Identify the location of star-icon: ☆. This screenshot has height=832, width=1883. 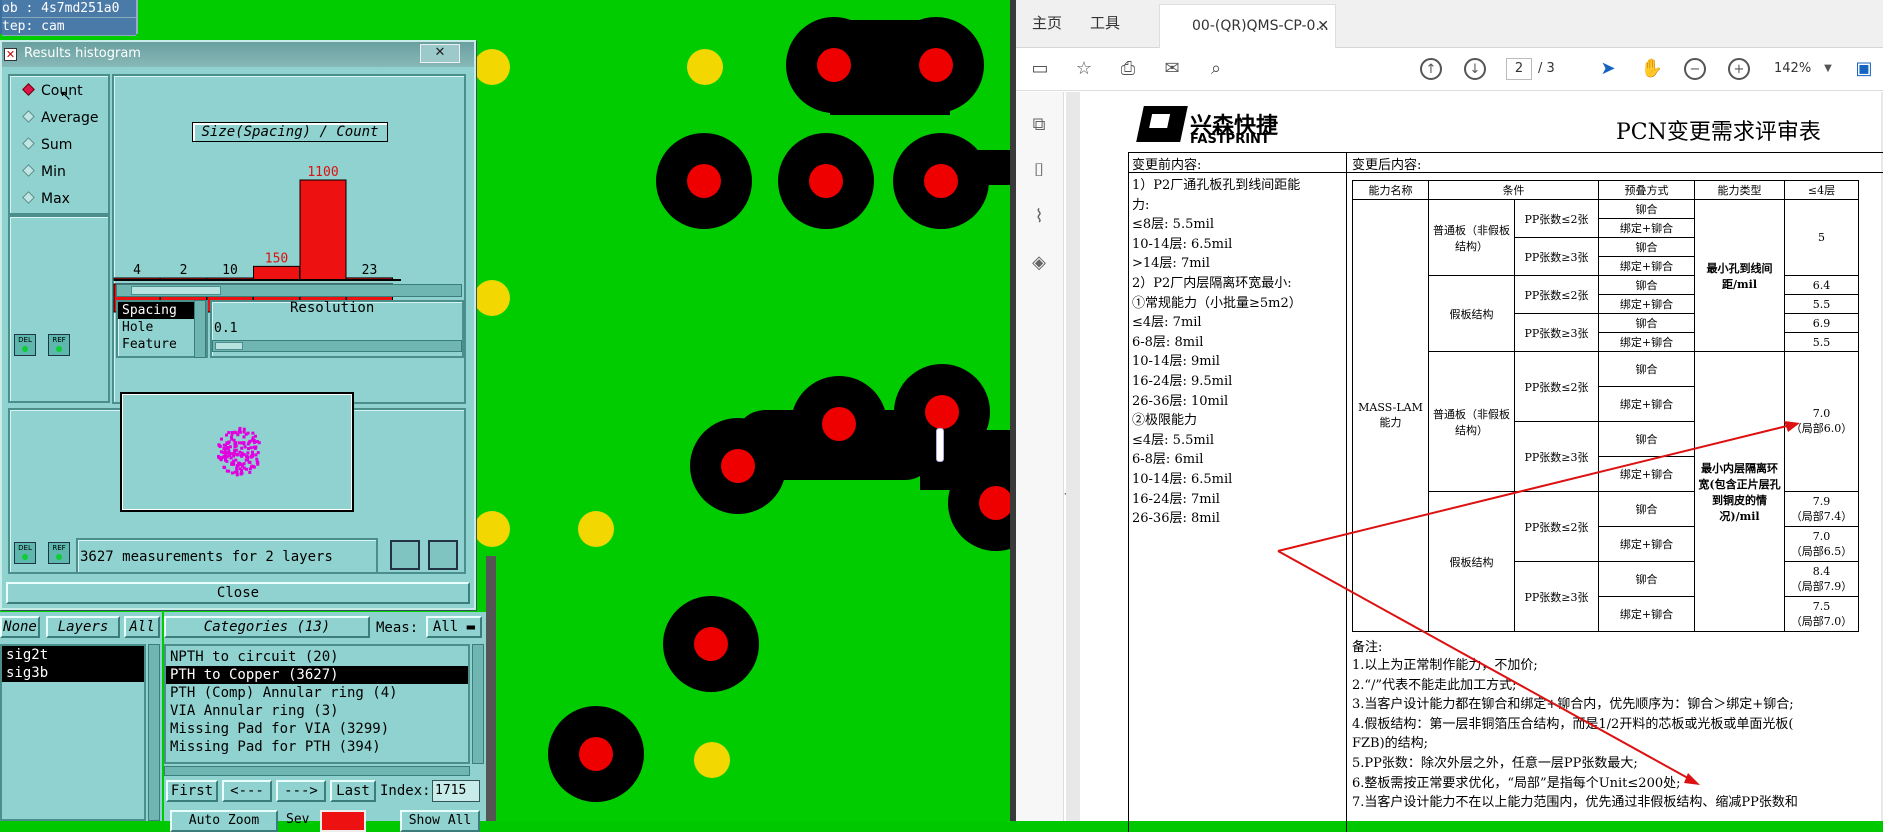
(1084, 69).